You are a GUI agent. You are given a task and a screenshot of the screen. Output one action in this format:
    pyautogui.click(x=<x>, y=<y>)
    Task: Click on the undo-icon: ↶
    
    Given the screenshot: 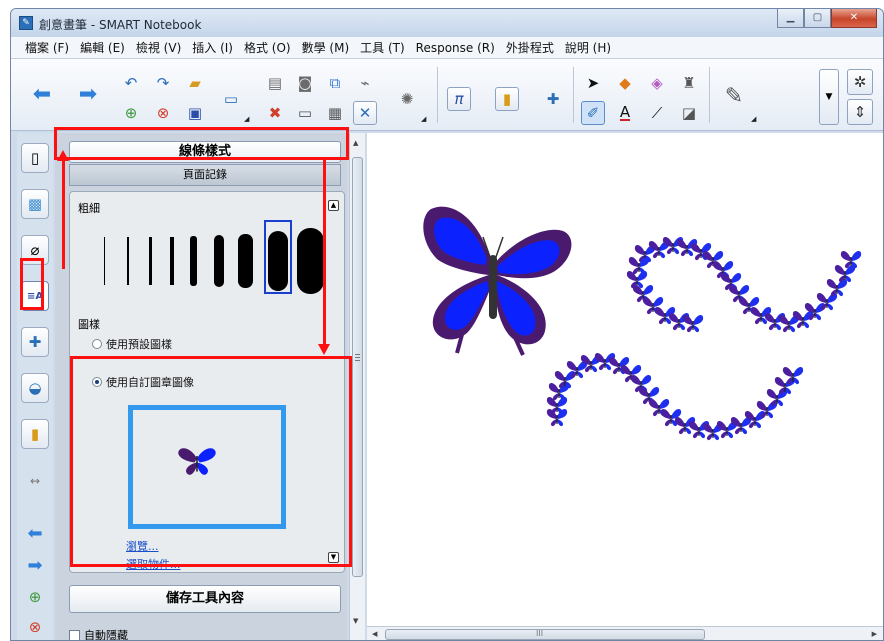 What is the action you would take?
    pyautogui.click(x=131, y=83)
    